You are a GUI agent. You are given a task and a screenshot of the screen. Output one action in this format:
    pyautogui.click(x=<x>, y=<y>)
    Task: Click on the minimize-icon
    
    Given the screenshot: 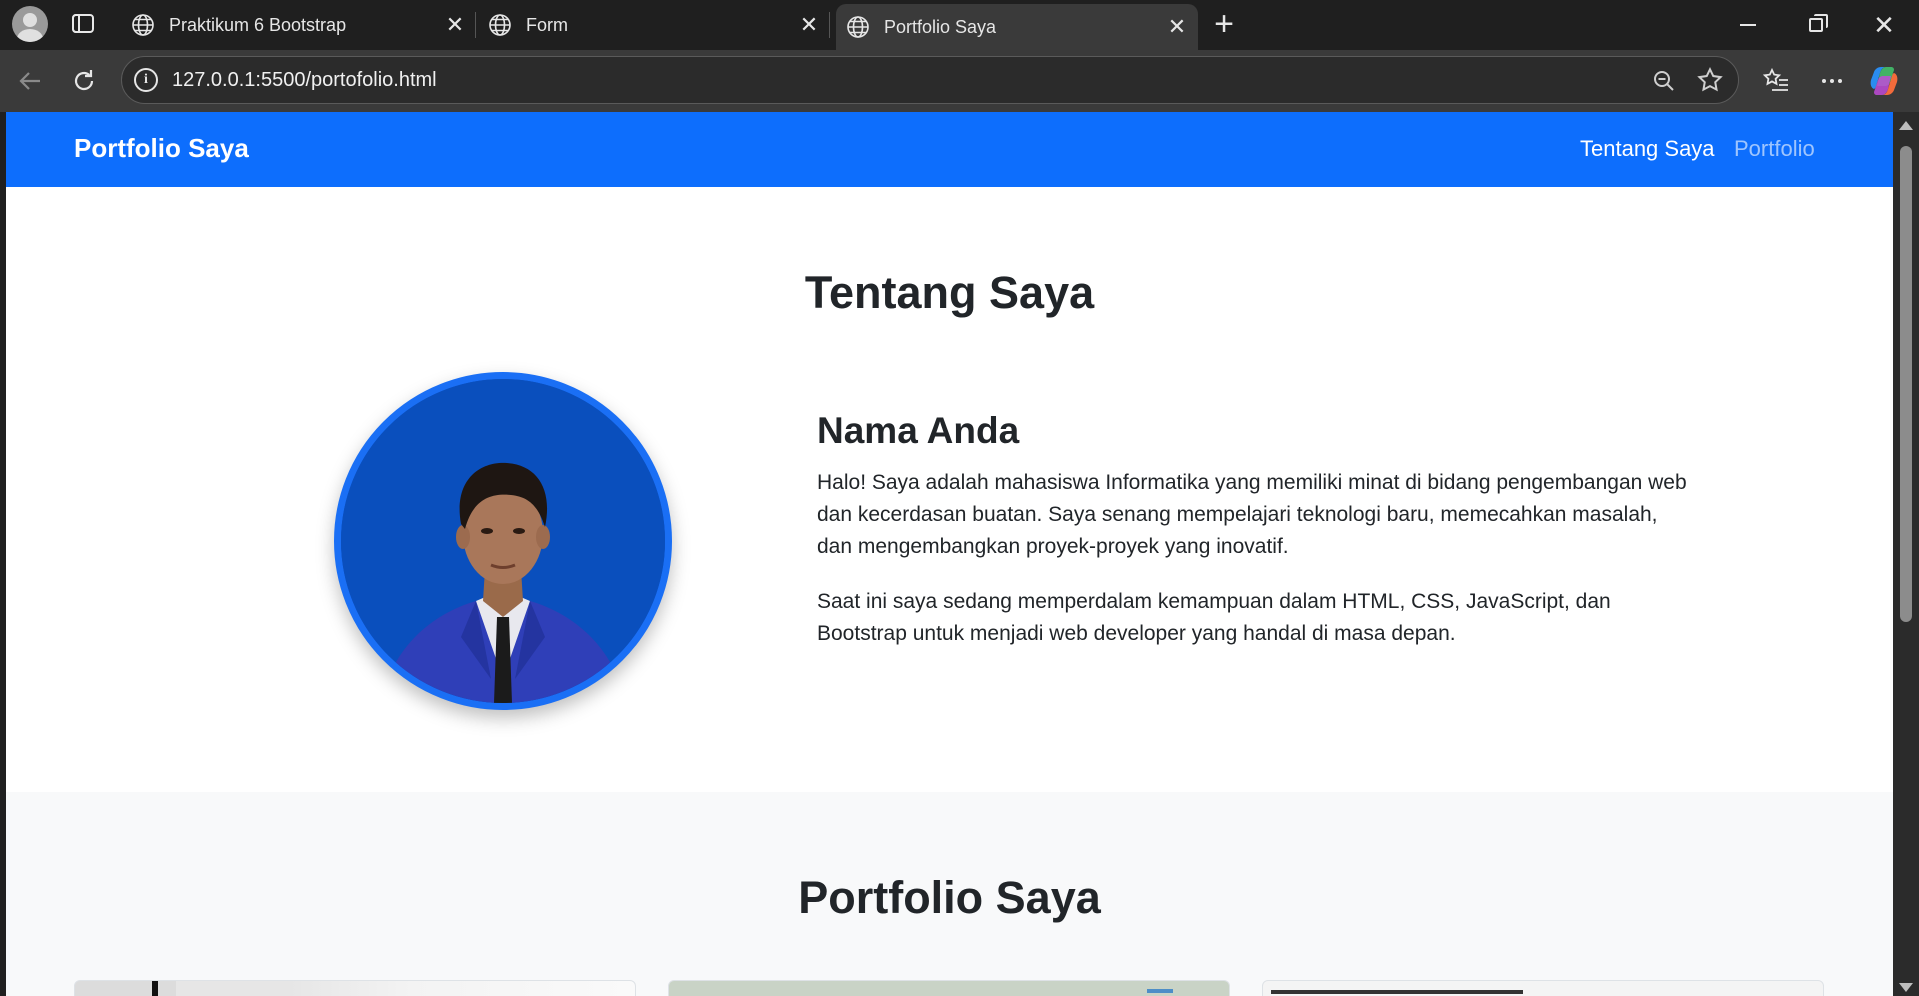 What is the action you would take?
    pyautogui.click(x=1748, y=25)
    